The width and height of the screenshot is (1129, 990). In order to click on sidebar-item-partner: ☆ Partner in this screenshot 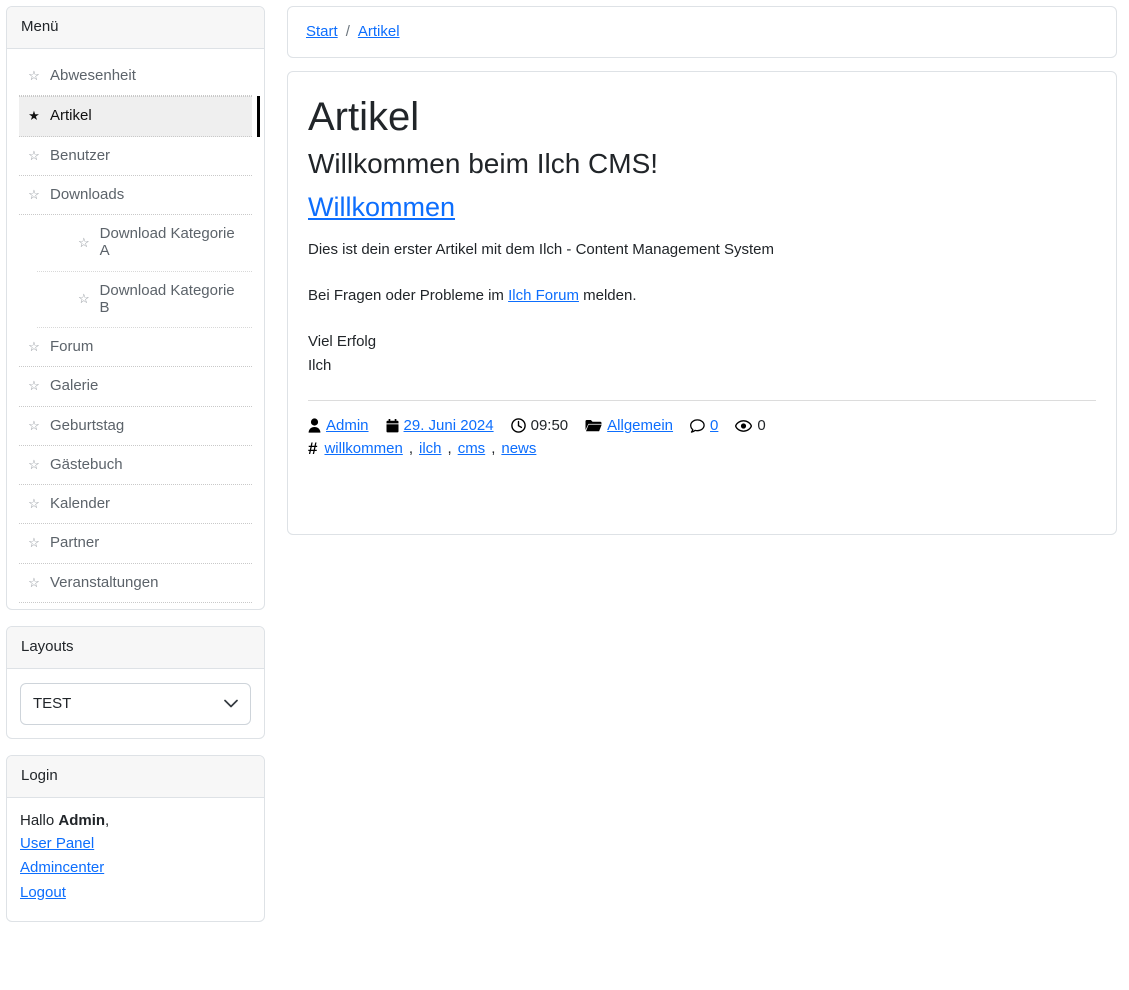, I will do `click(135, 544)`.